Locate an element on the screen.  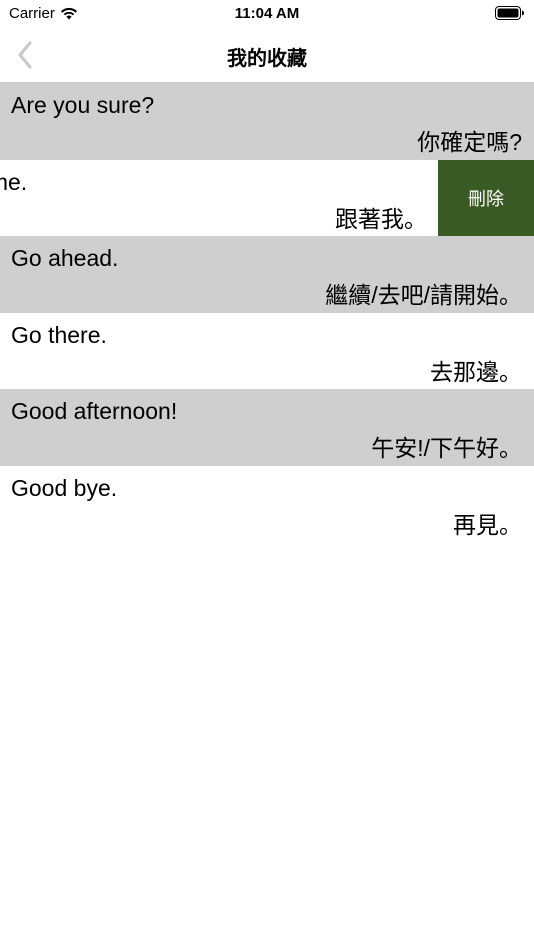
english-phrase: Good afternoon! is located at coordinates (94, 411).